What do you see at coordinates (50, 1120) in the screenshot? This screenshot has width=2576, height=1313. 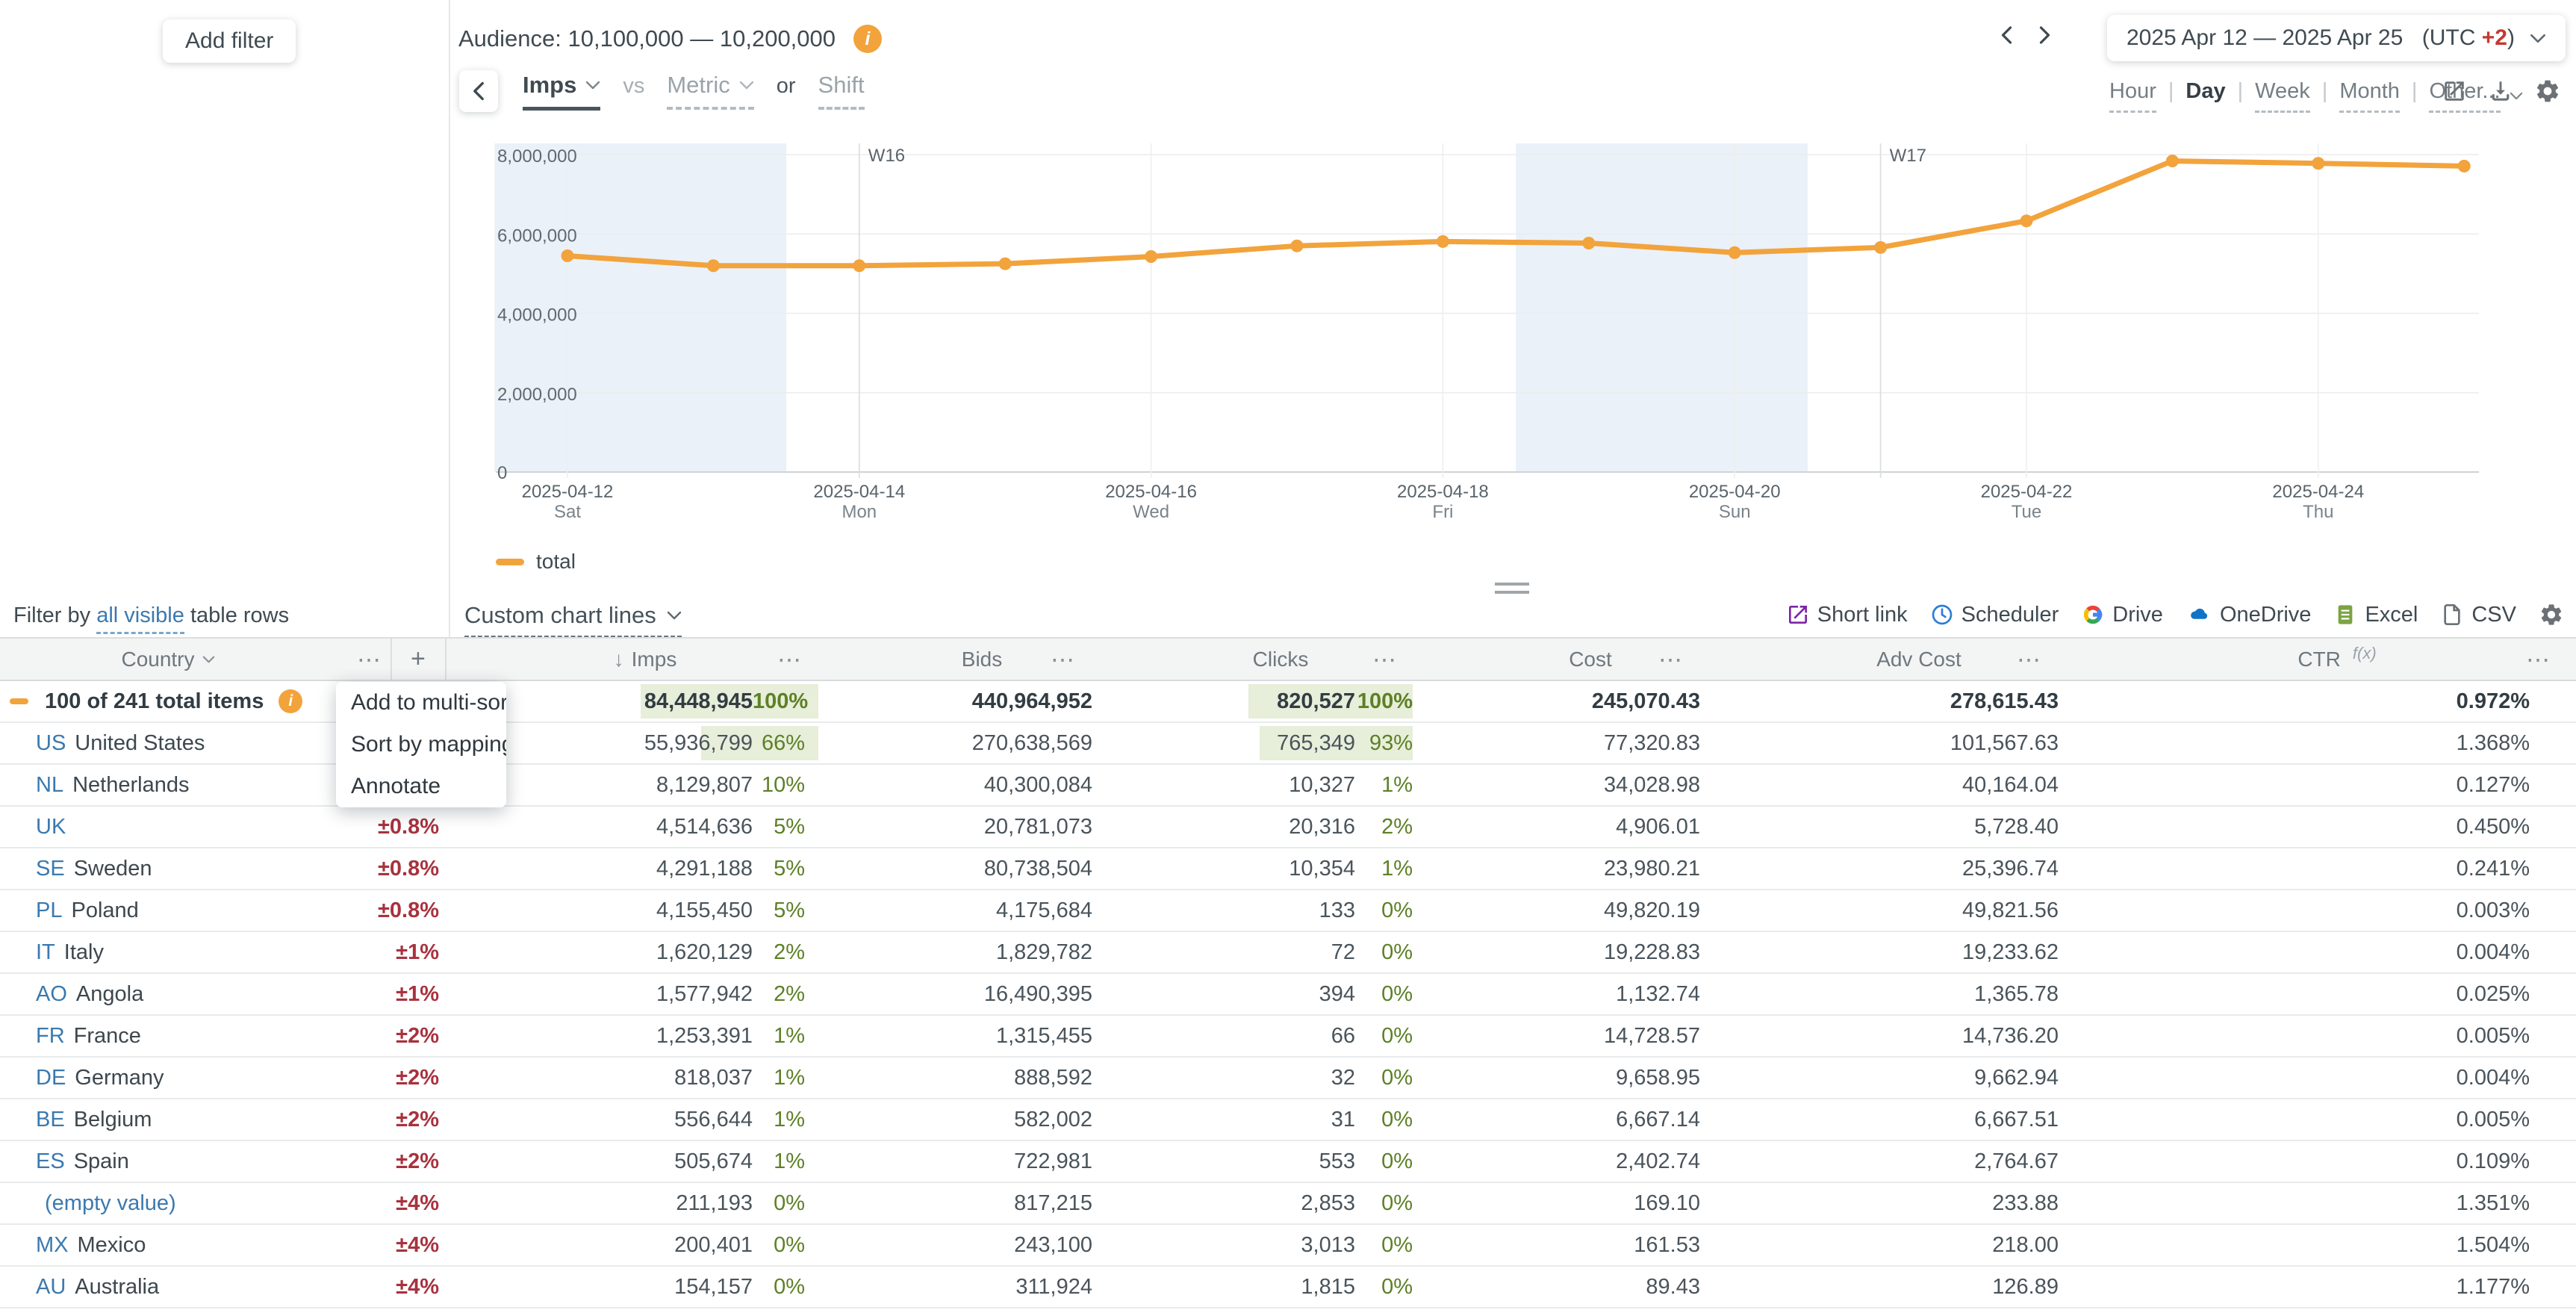 I see `country-code-link: BE` at bounding box center [50, 1120].